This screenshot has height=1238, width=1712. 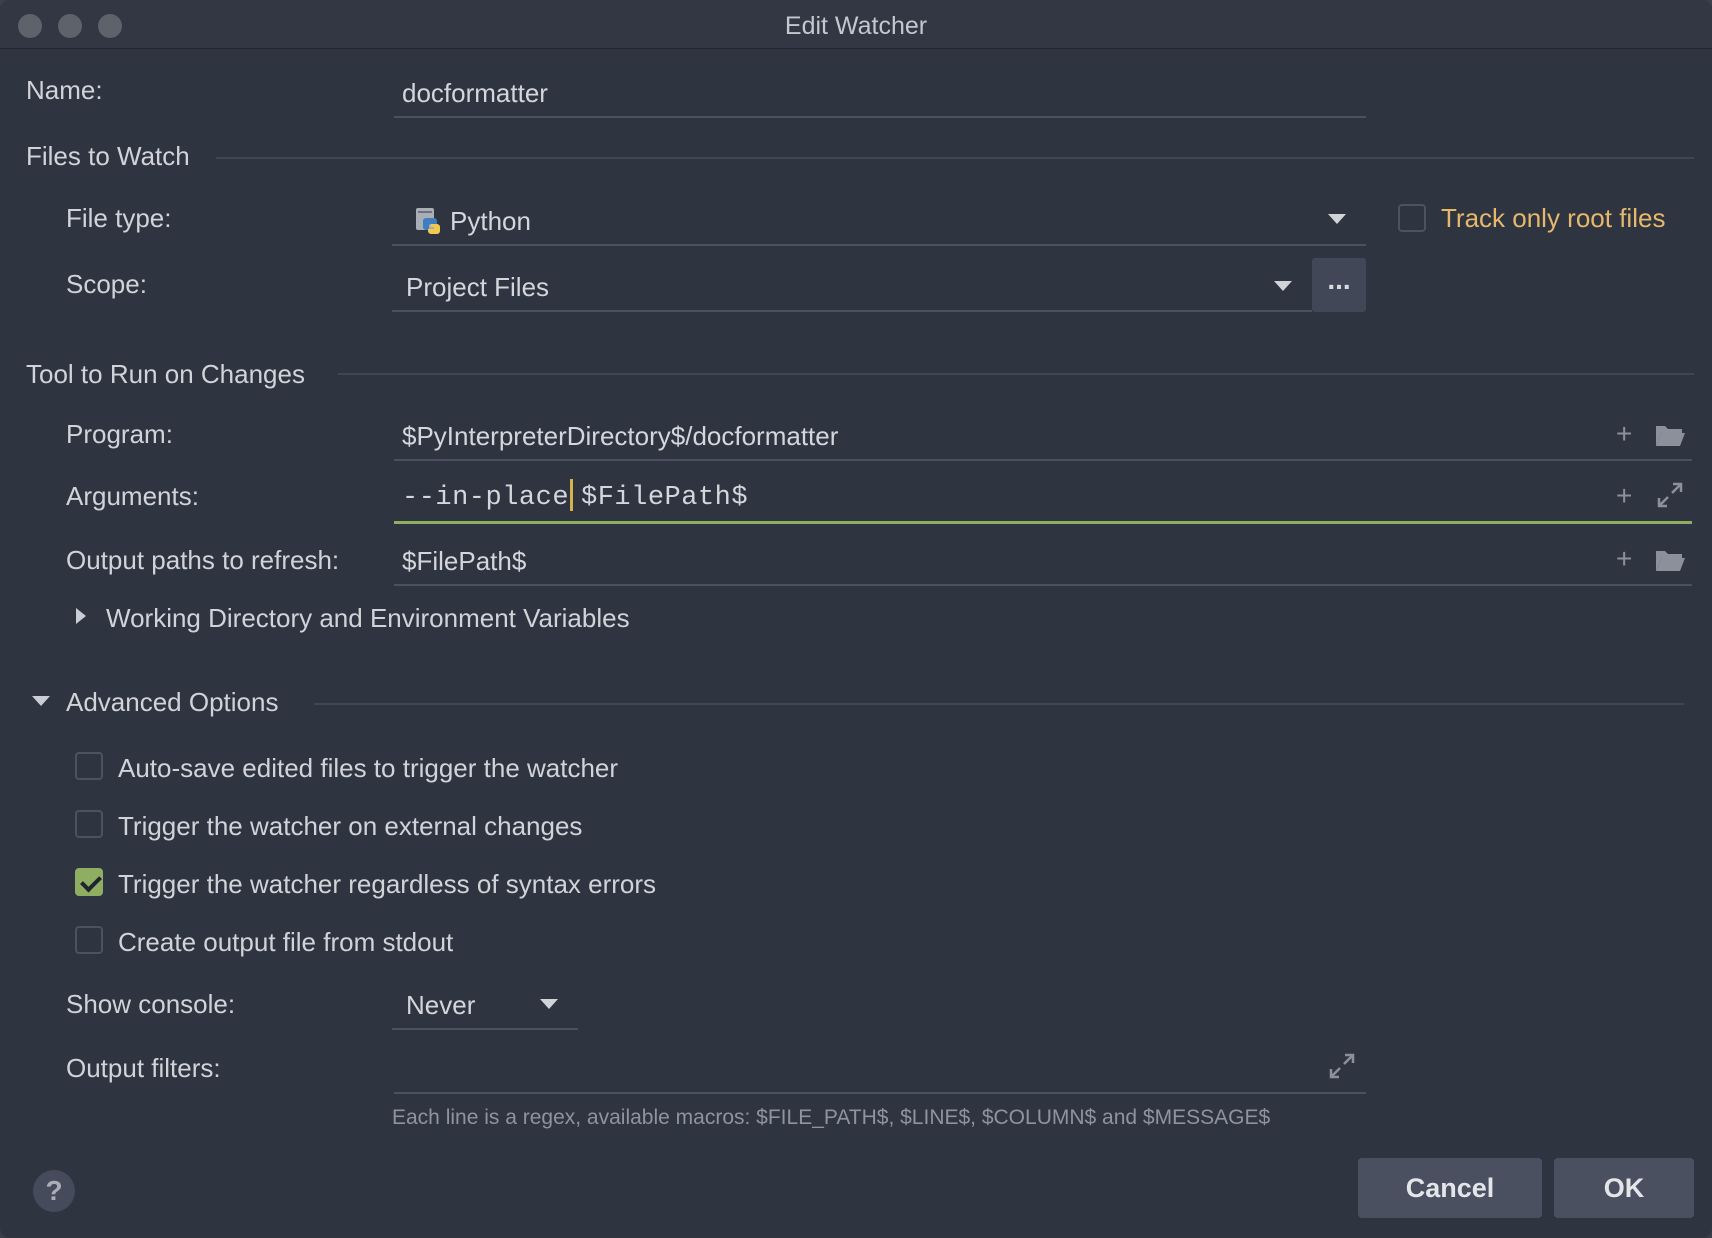 What do you see at coordinates (490, 221) in the screenshot?
I see `file-type-value: Python` at bounding box center [490, 221].